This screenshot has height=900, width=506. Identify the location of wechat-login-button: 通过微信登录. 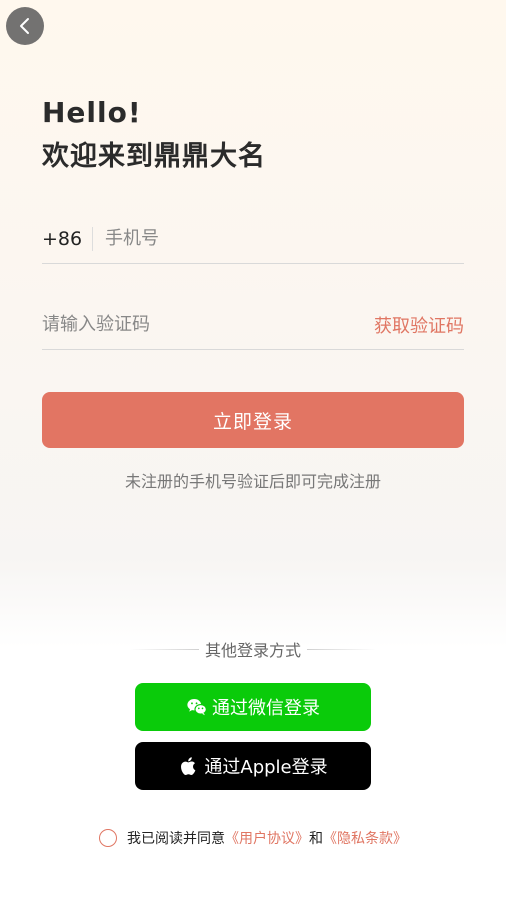
(253, 707).